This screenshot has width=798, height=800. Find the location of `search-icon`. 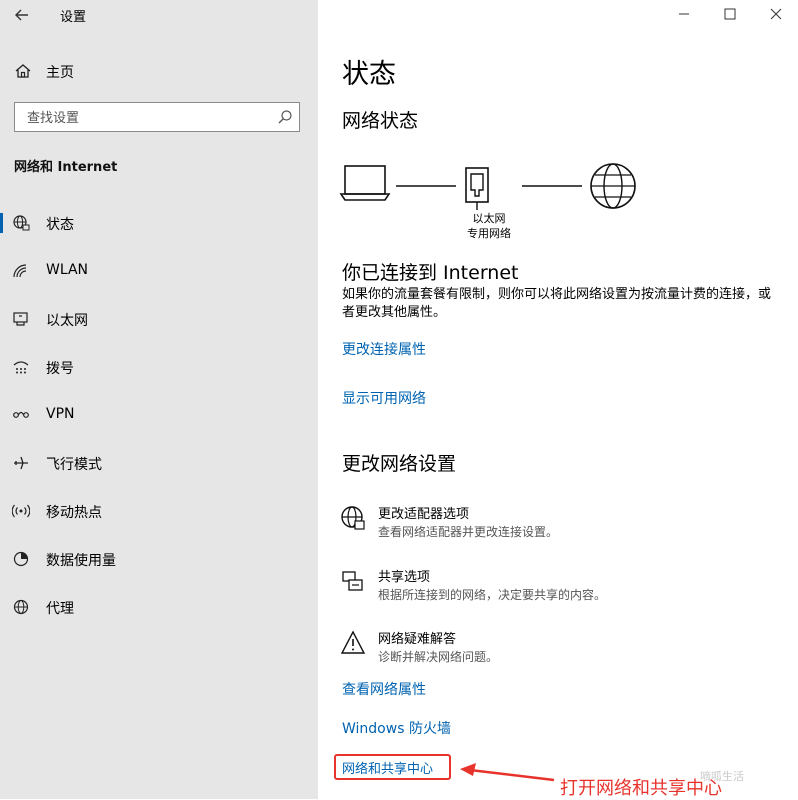

search-icon is located at coordinates (285, 117).